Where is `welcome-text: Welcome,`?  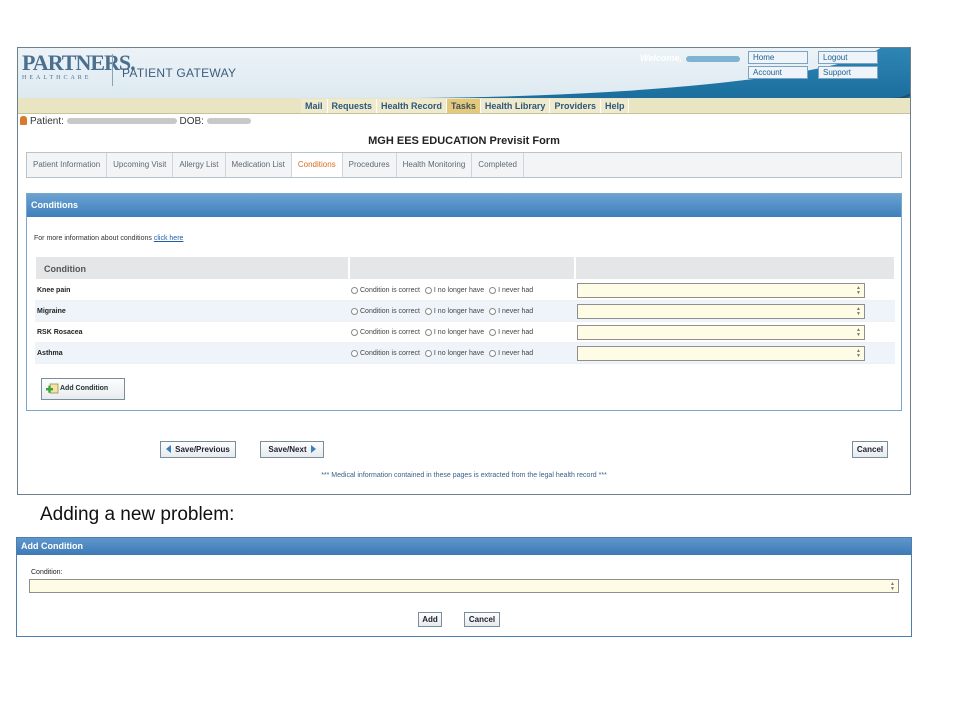
welcome-text: Welcome, is located at coordinates (690, 58).